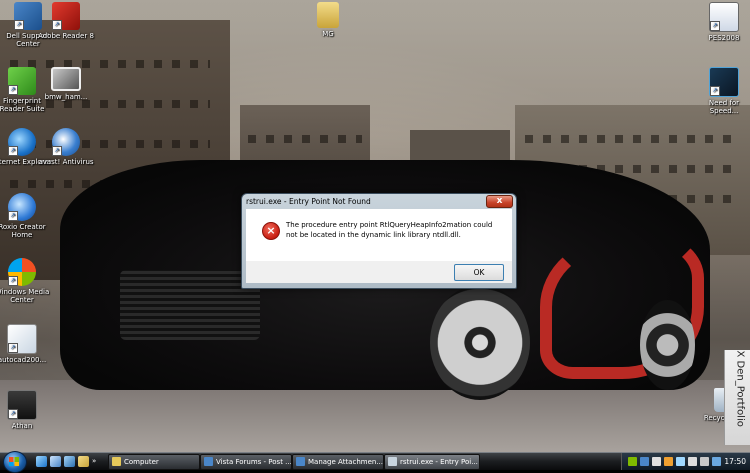  I want to click on desktop-icon-media-center: ↗ Windows Media Center, so click(26, 281).